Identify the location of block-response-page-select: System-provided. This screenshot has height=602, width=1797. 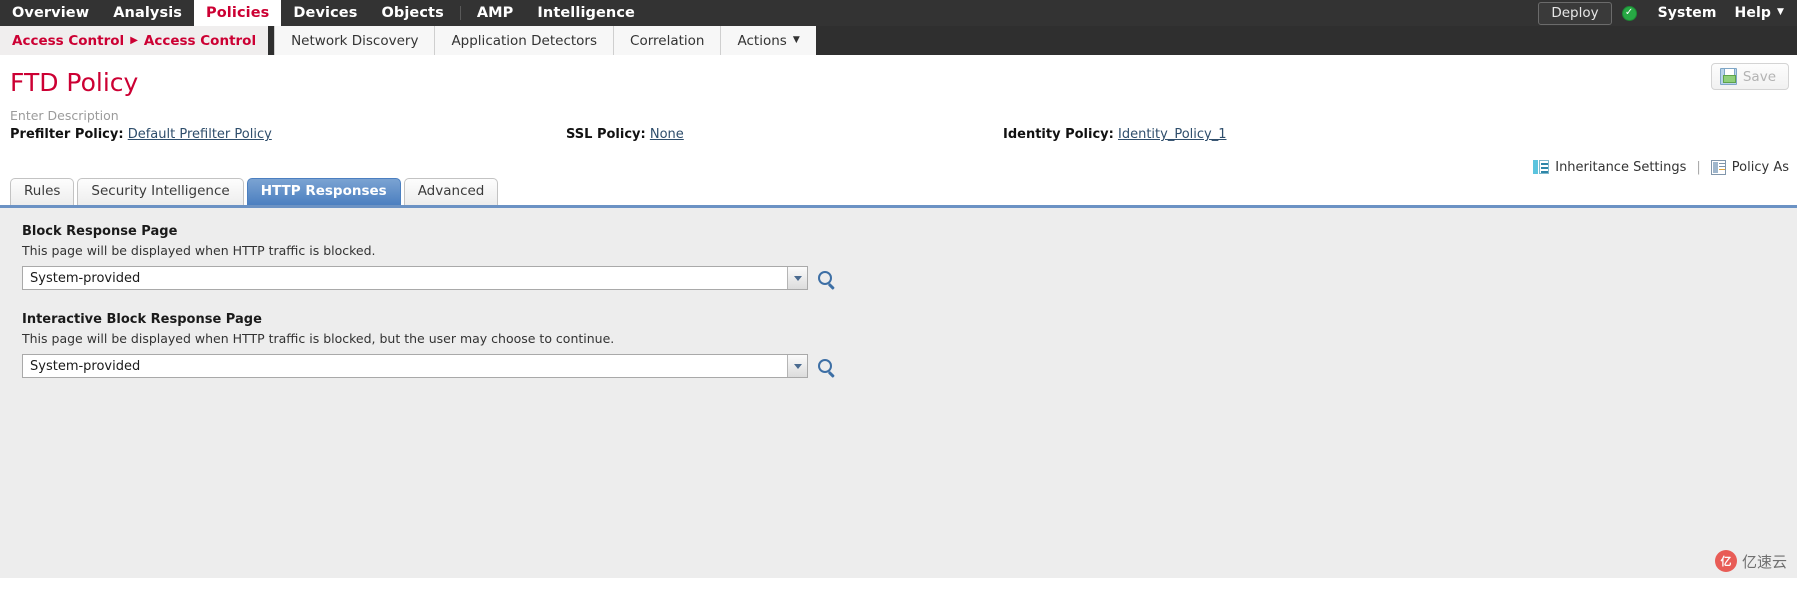
(415, 278).